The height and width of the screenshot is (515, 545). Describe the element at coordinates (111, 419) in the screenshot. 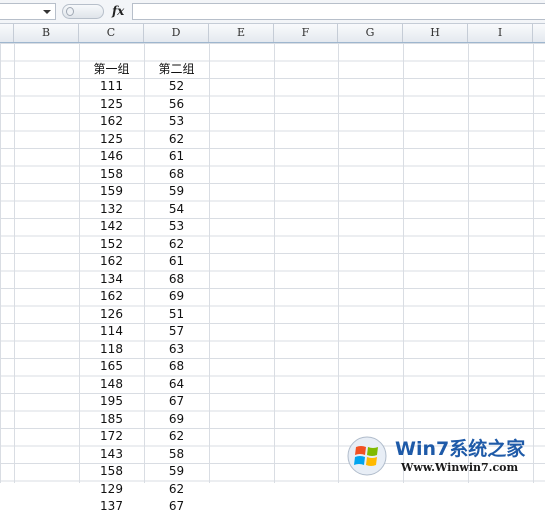

I see `cell-group1-value: 185` at that location.